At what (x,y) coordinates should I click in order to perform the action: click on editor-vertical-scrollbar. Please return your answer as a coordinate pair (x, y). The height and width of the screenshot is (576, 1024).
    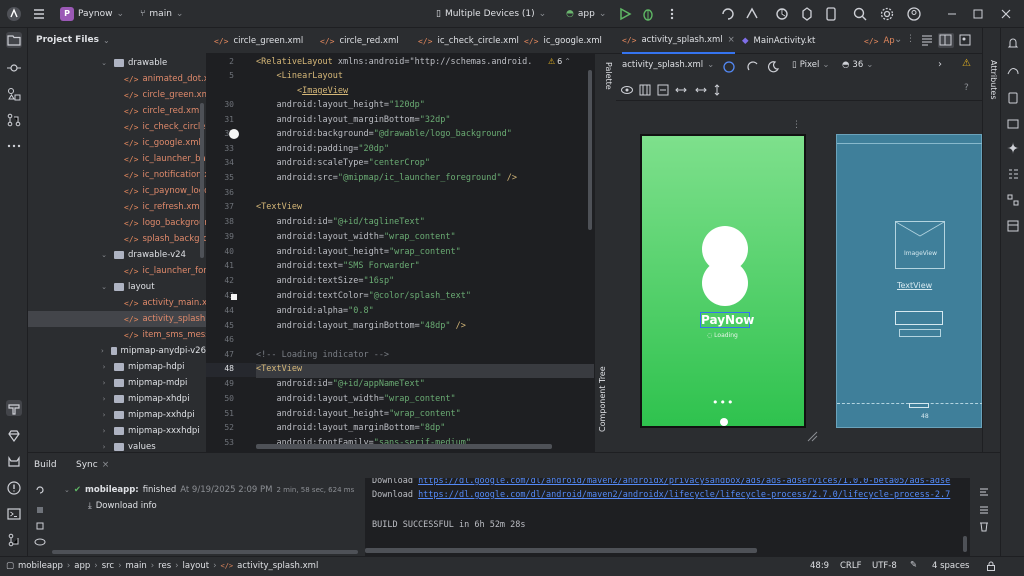
    Looking at the image, I should click on (590, 150).